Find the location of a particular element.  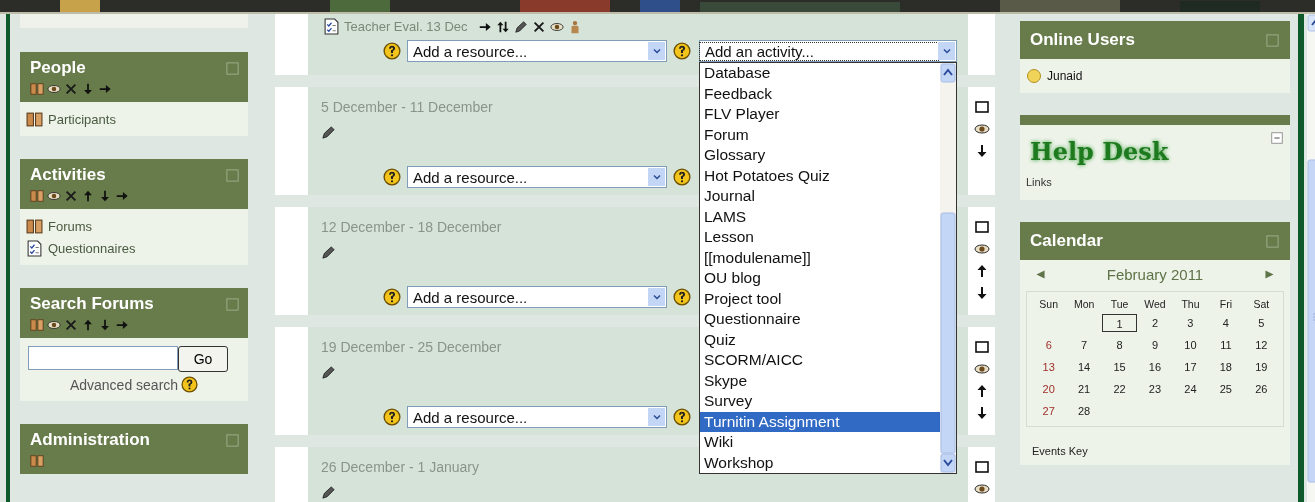

search-field is located at coordinates (103, 358).